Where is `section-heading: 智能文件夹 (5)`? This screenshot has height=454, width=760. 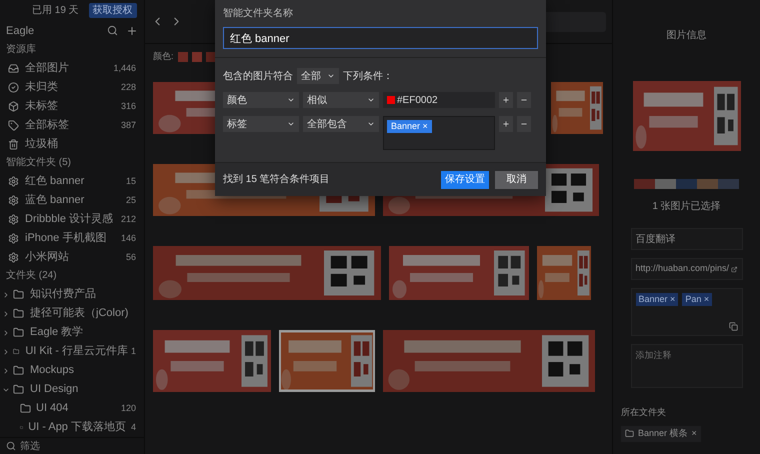 section-heading: 智能文件夹 (5) is located at coordinates (38, 163).